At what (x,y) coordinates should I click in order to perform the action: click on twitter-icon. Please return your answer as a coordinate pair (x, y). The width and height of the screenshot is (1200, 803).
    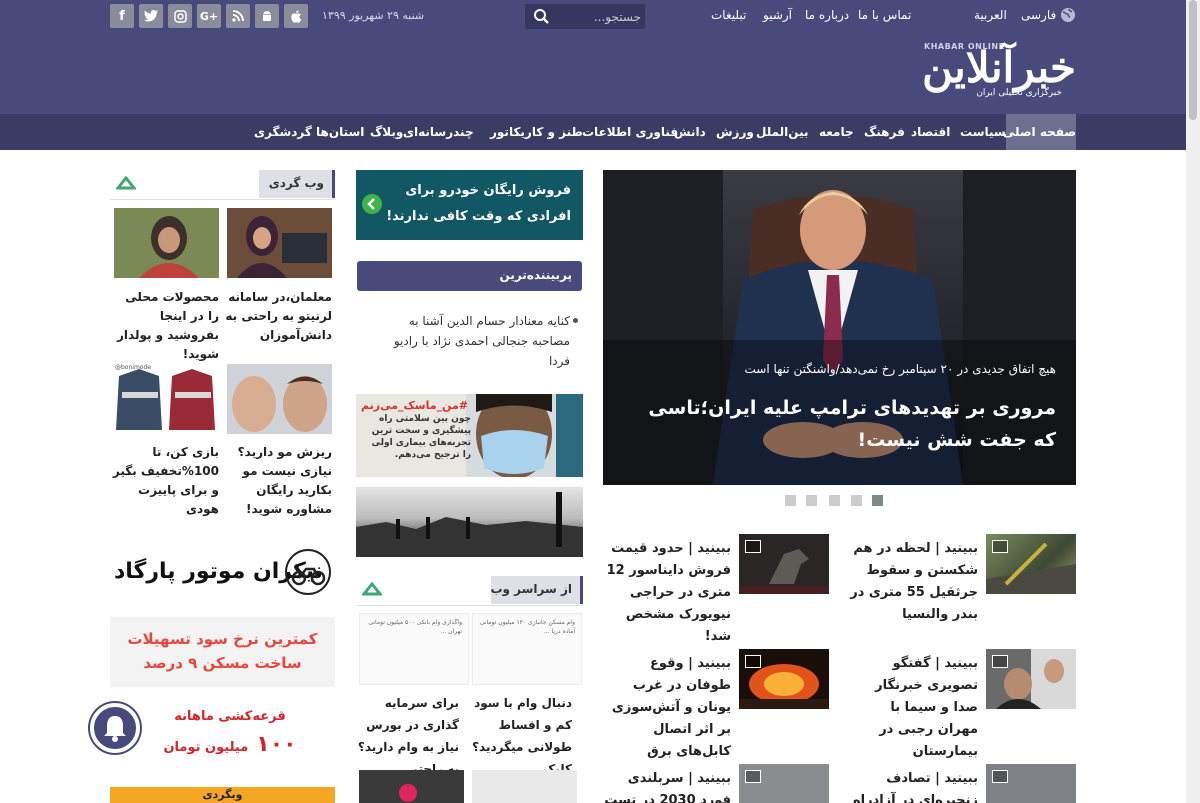
    Looking at the image, I should click on (151, 16).